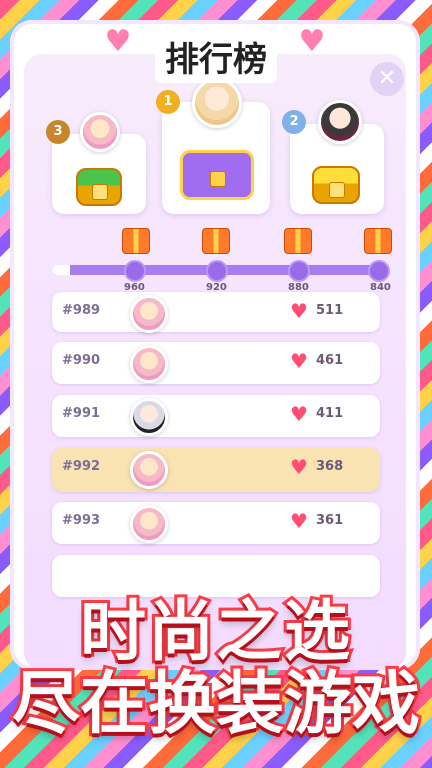 Image resolution: width=432 pixels, height=768 pixels. Describe the element at coordinates (216, 416) in the screenshot. I see `table-row: #991 ♥ 411` at that location.